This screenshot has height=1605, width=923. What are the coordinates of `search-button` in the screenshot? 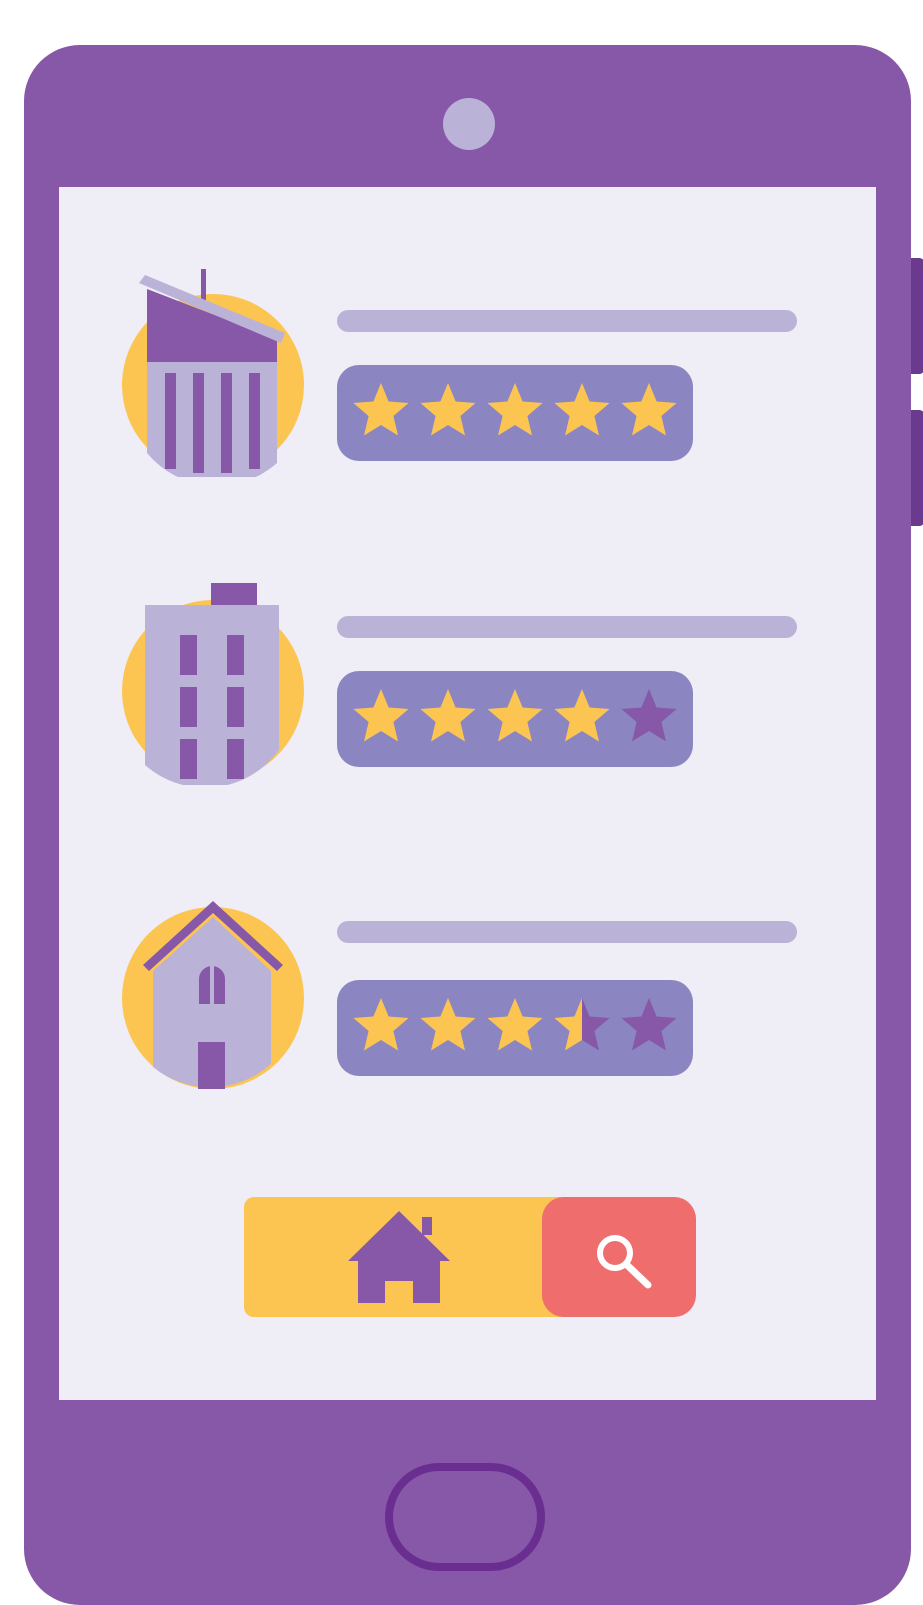 It's located at (619, 1257).